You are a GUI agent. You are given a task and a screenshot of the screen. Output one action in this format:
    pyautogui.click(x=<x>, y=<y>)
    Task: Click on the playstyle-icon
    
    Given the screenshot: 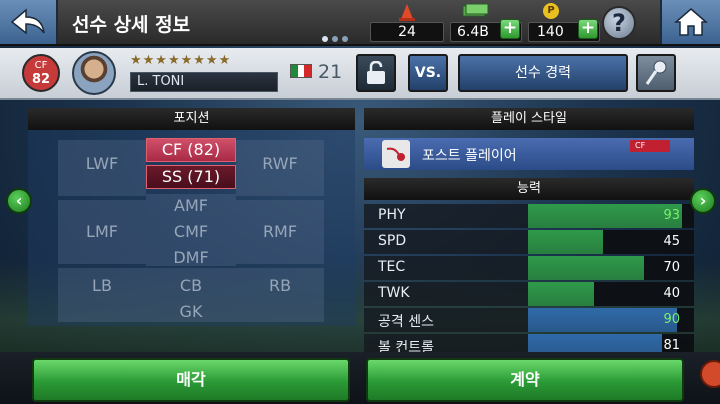 What is the action you would take?
    pyautogui.click(x=396, y=154)
    